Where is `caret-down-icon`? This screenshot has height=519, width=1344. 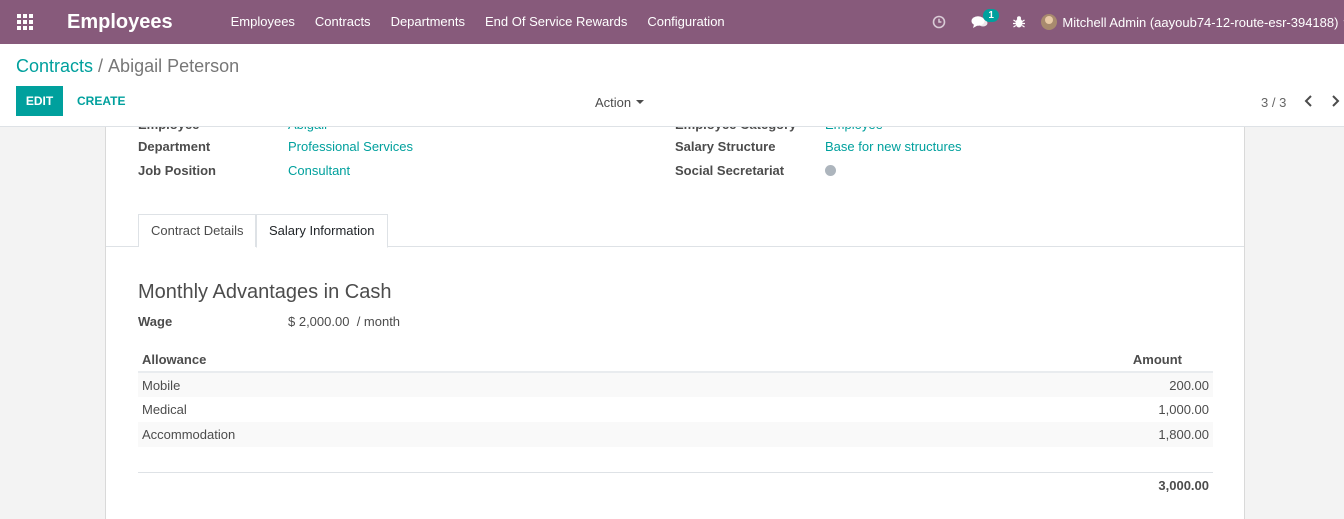
caret-down-icon is located at coordinates (640, 101).